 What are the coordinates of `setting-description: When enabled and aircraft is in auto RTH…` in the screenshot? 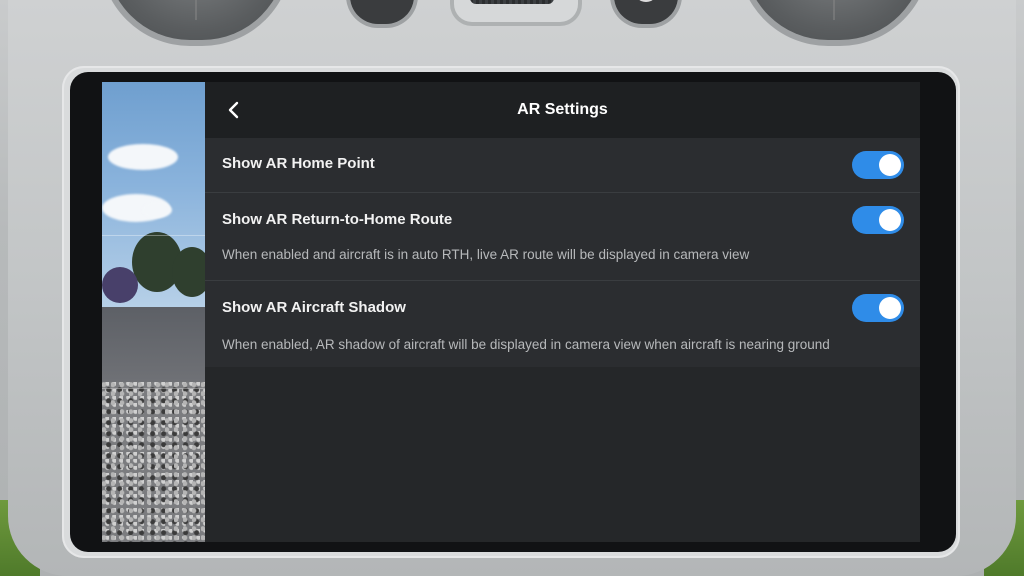 It's located at (486, 254).